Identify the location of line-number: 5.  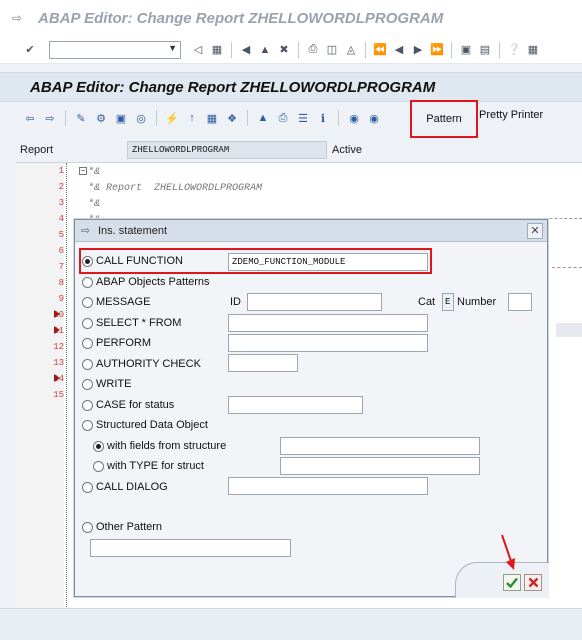
(61, 235).